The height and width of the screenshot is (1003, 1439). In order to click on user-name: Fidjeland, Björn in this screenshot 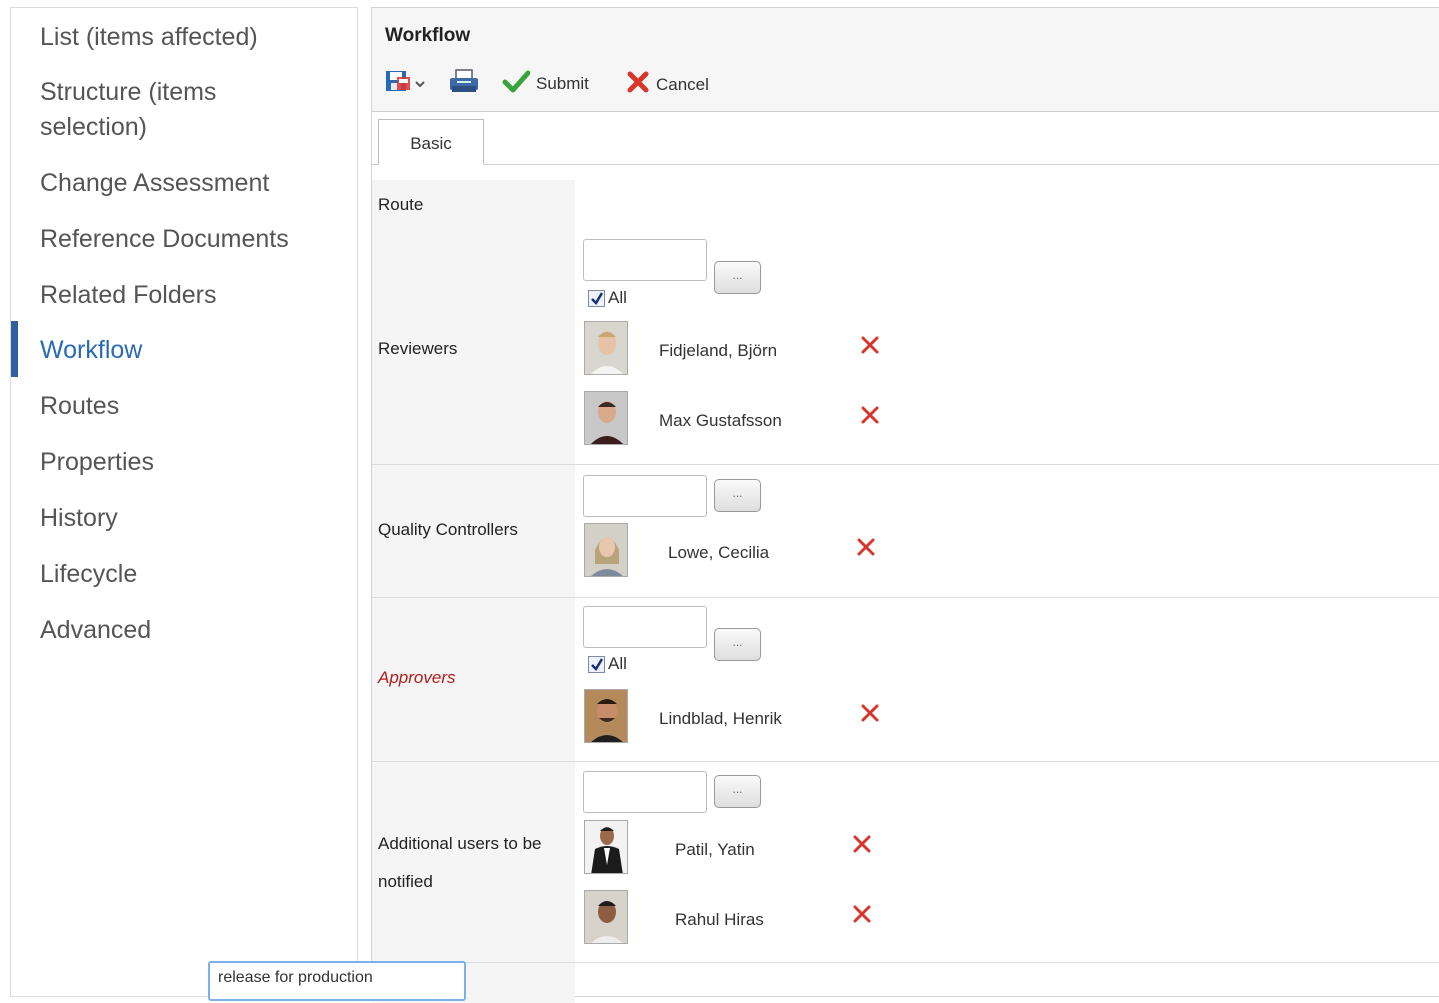, I will do `click(718, 350)`.